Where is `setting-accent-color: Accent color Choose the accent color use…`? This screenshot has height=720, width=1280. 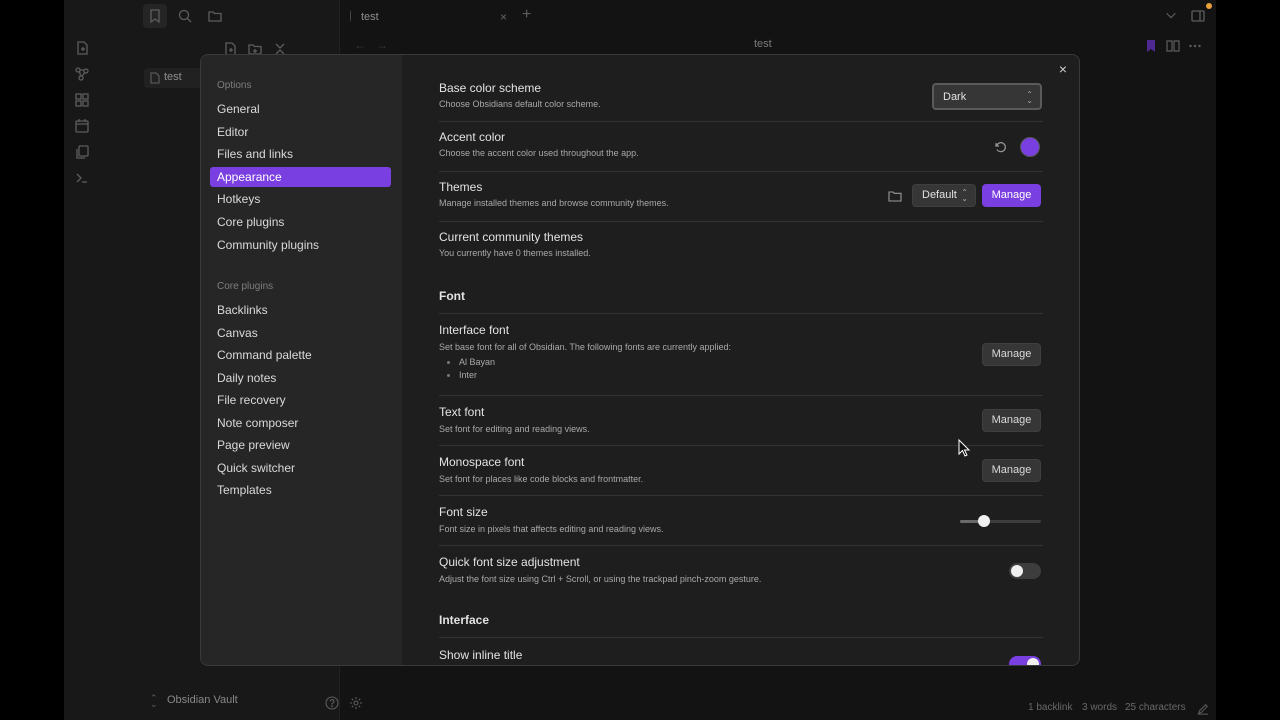 setting-accent-color: Accent color Choose the accent color use… is located at coordinates (741, 147).